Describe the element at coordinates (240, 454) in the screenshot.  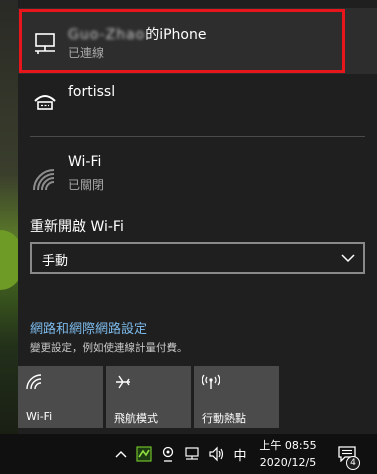
I see `input-method-indicator: 中` at that location.